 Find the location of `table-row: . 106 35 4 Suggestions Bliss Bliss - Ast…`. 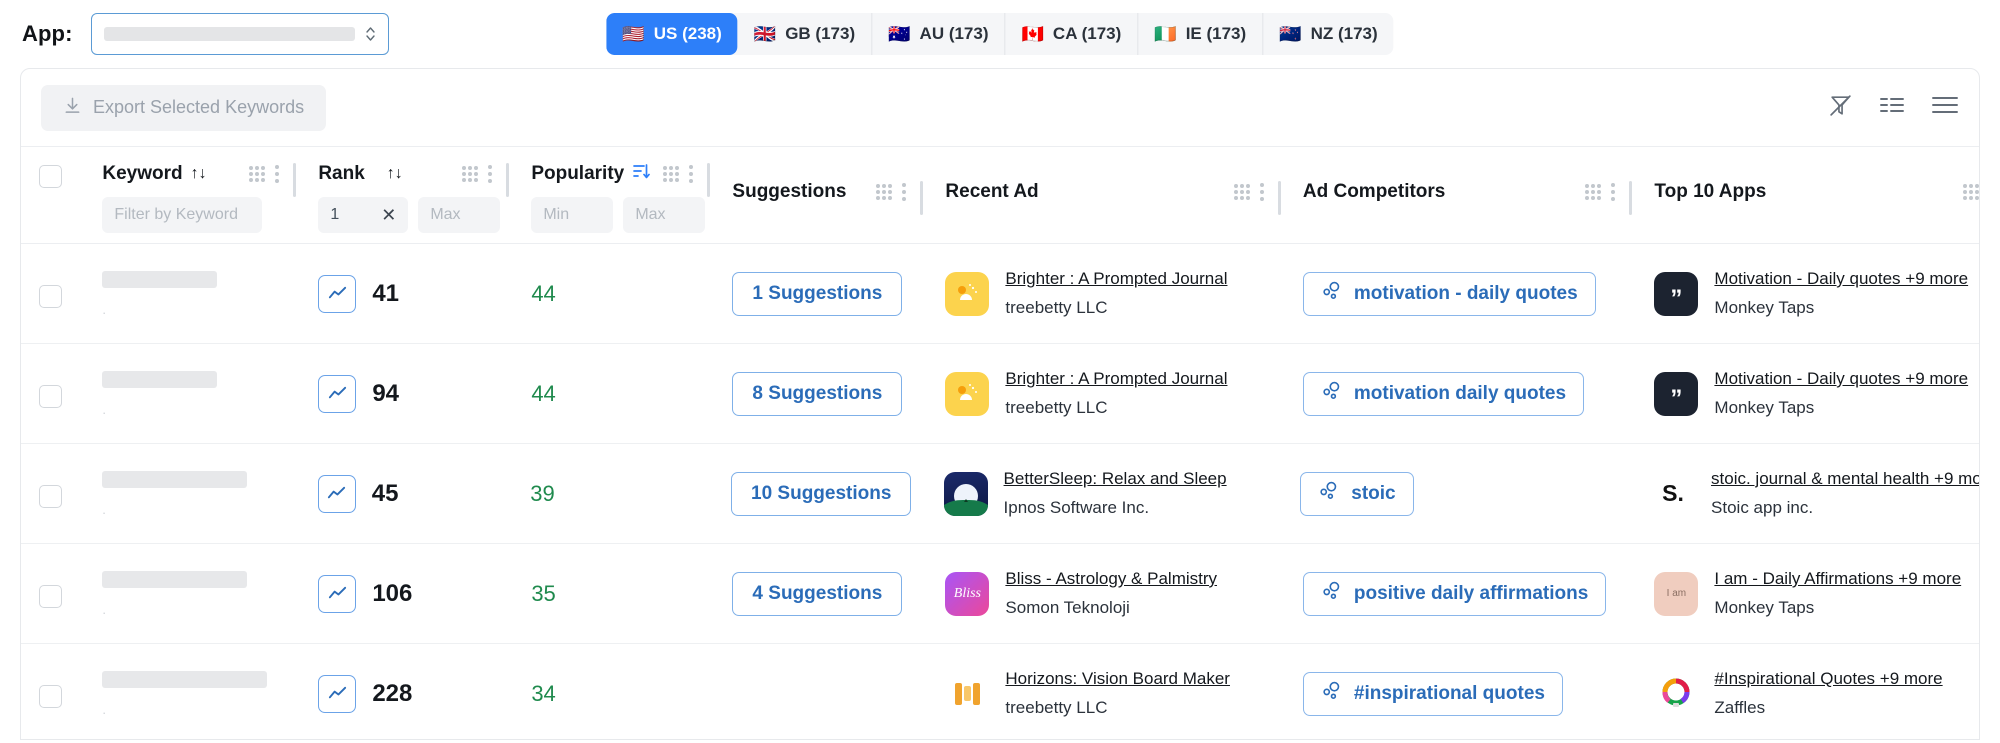

table-row: . 106 35 4 Suggestions Bliss Bliss - Ast… is located at coordinates (1000, 594).